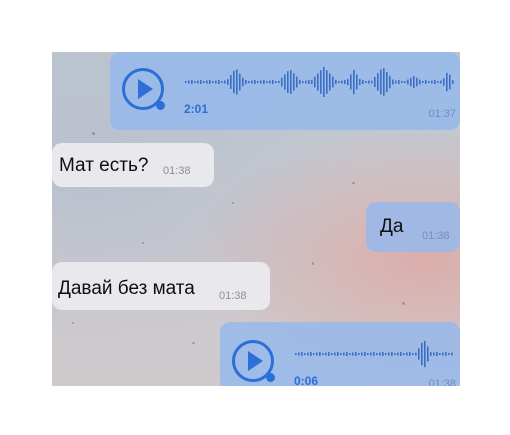  I want to click on voice-duration: 0:06, so click(306, 380).